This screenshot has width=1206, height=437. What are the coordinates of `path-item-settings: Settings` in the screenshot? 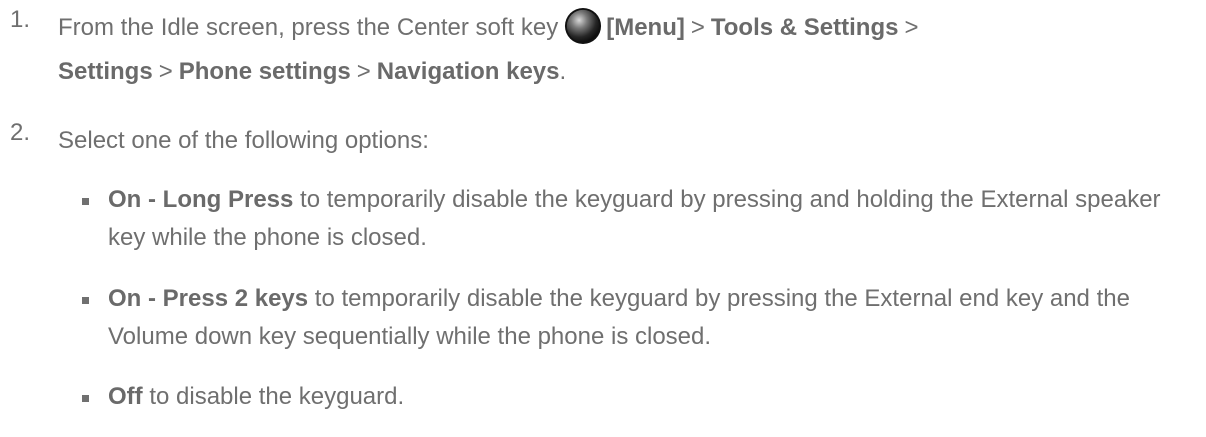 It's located at (105, 71).